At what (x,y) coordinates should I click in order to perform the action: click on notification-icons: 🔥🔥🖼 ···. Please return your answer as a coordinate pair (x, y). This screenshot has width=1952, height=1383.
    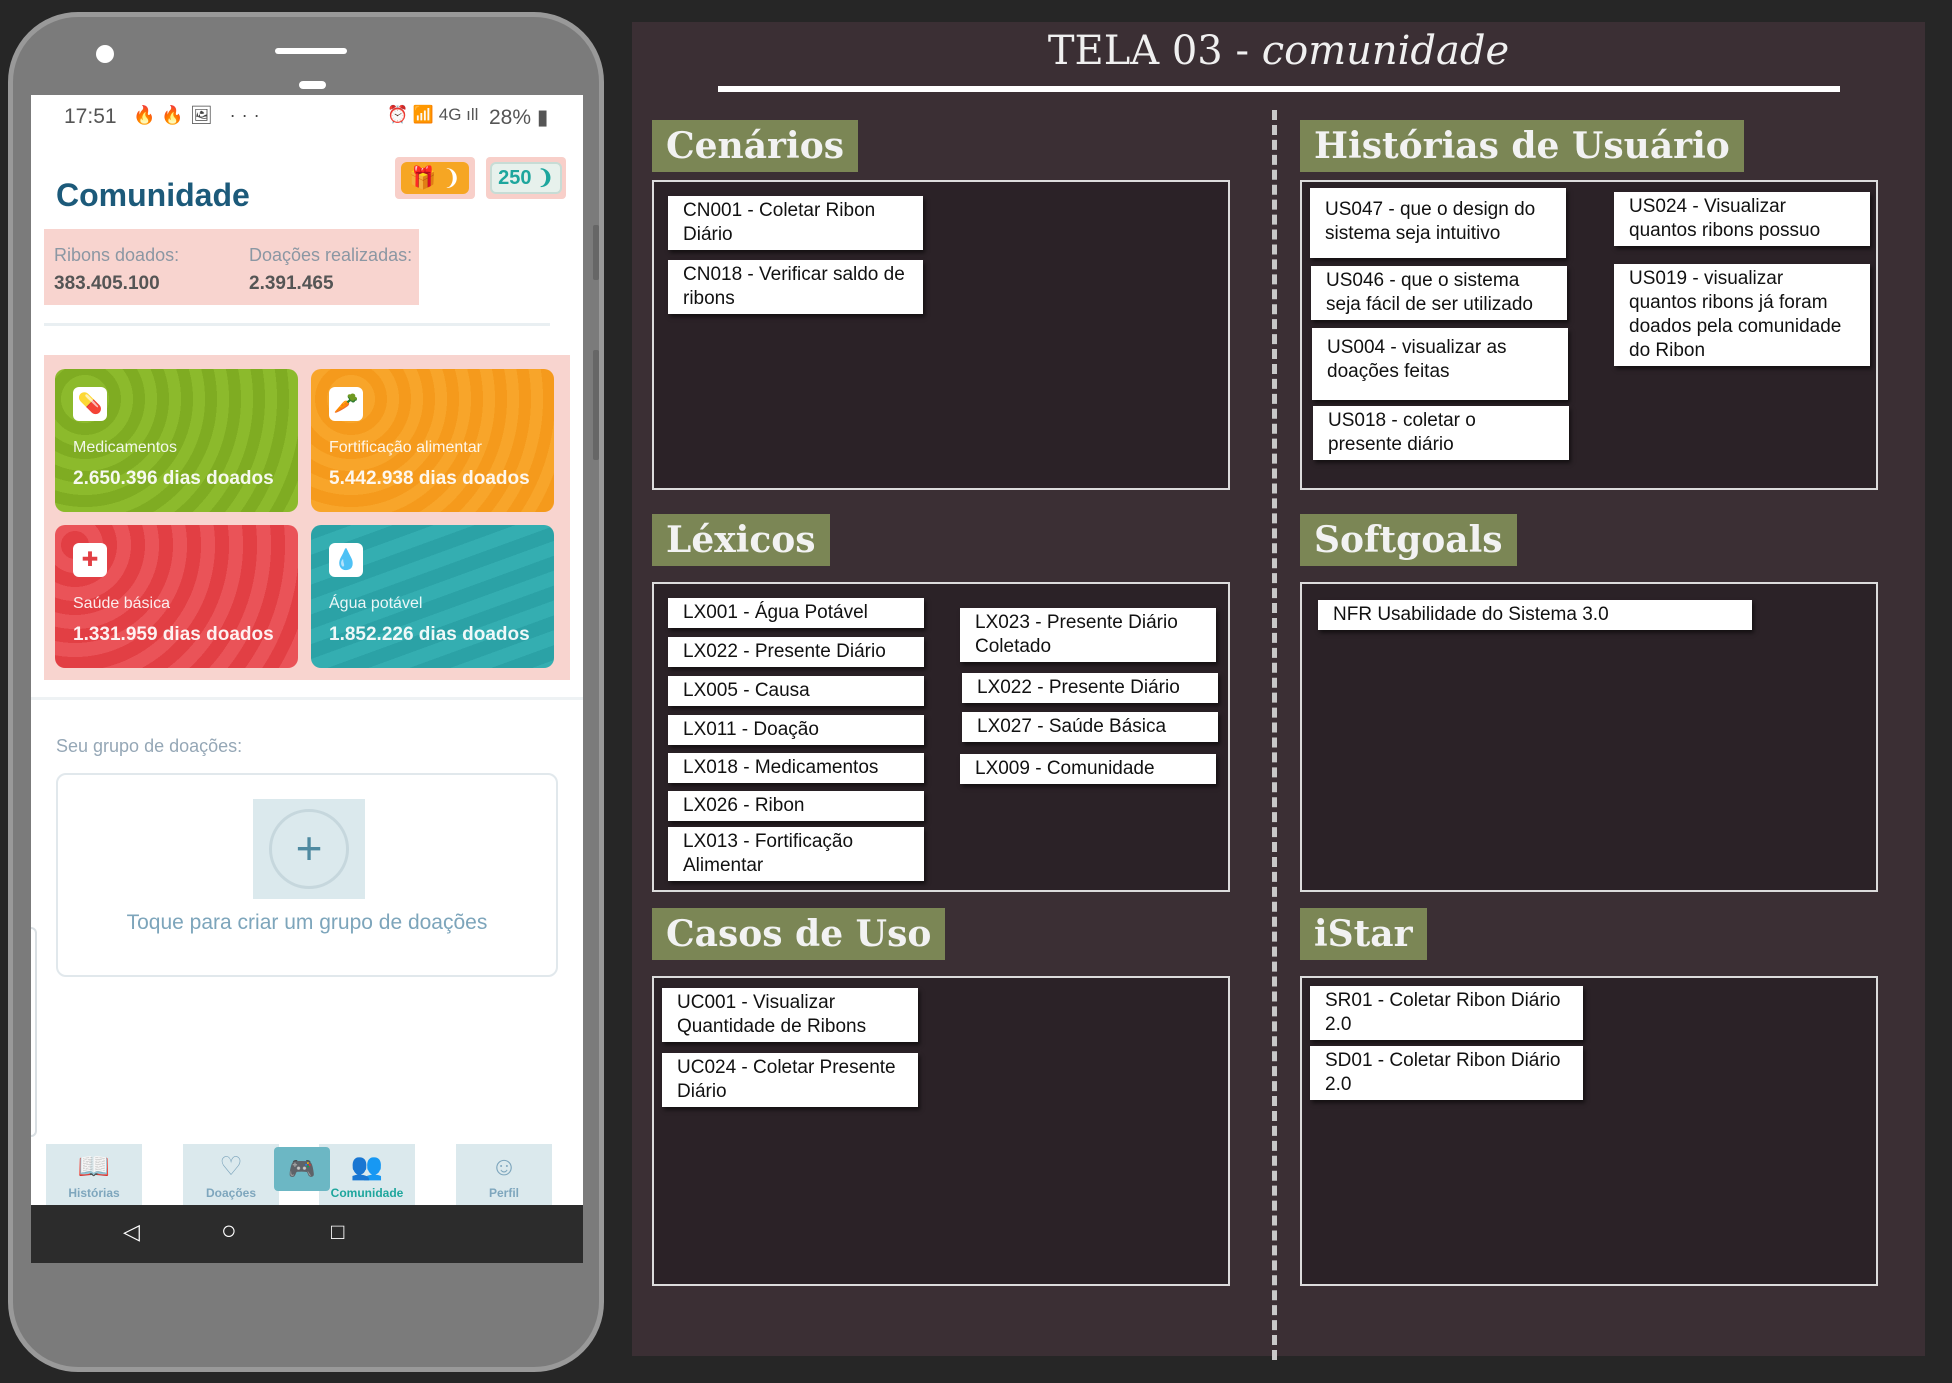
    Looking at the image, I should click on (199, 115).